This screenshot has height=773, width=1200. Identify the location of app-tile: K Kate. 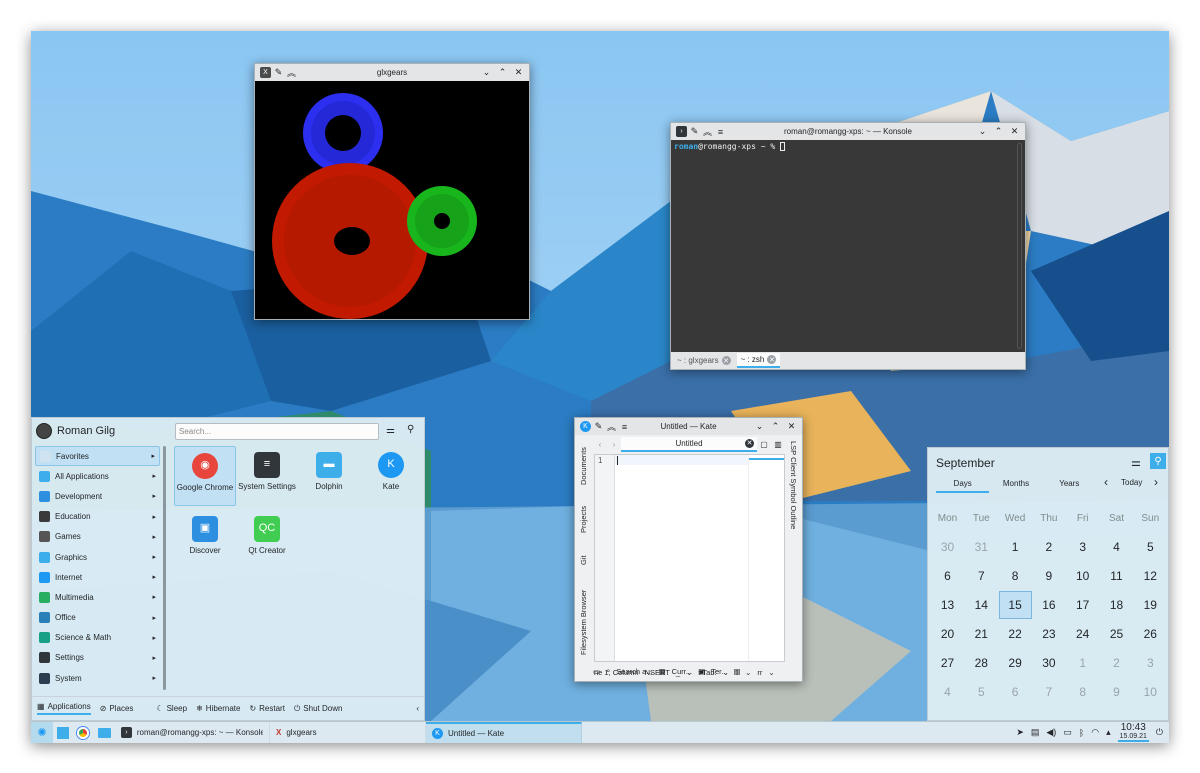
(391, 476).